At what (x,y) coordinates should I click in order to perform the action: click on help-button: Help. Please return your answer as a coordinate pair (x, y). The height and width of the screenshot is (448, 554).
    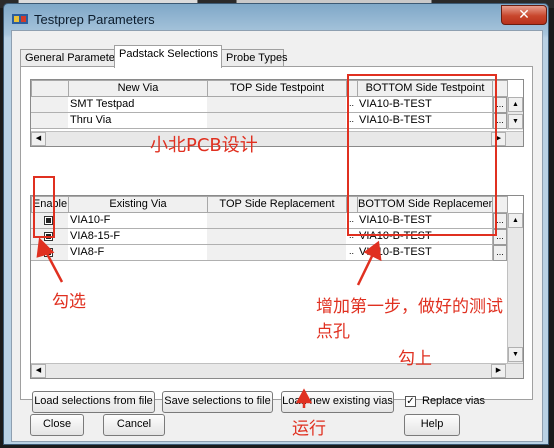
    Looking at the image, I should click on (432, 425).